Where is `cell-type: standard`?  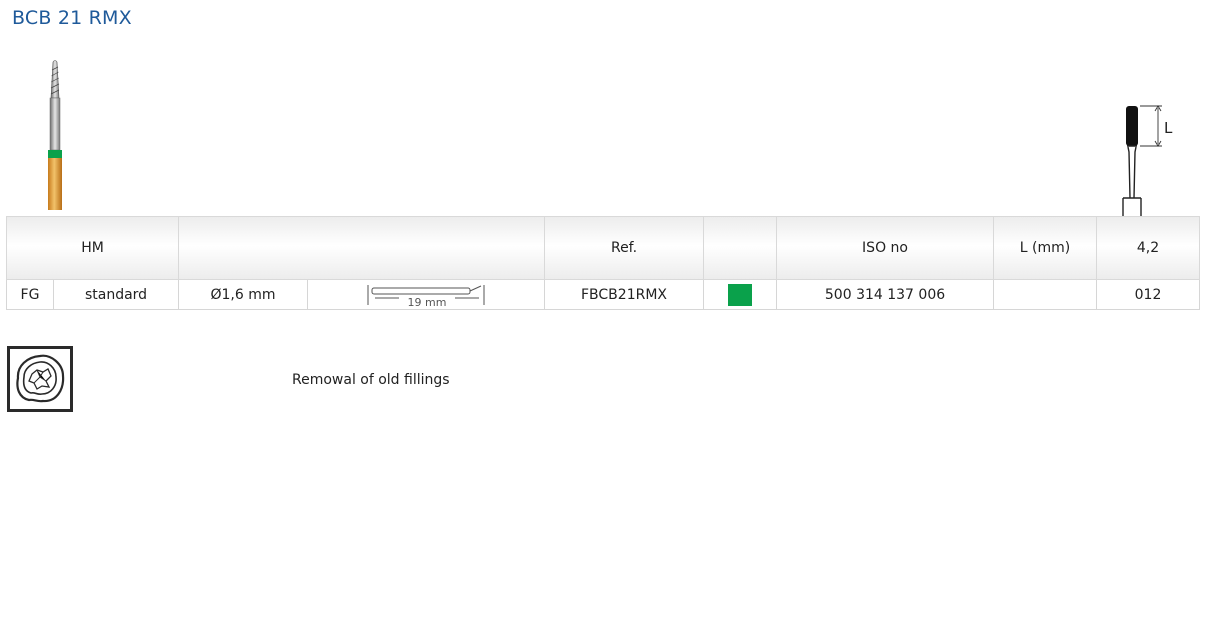 cell-type: standard is located at coordinates (116, 294).